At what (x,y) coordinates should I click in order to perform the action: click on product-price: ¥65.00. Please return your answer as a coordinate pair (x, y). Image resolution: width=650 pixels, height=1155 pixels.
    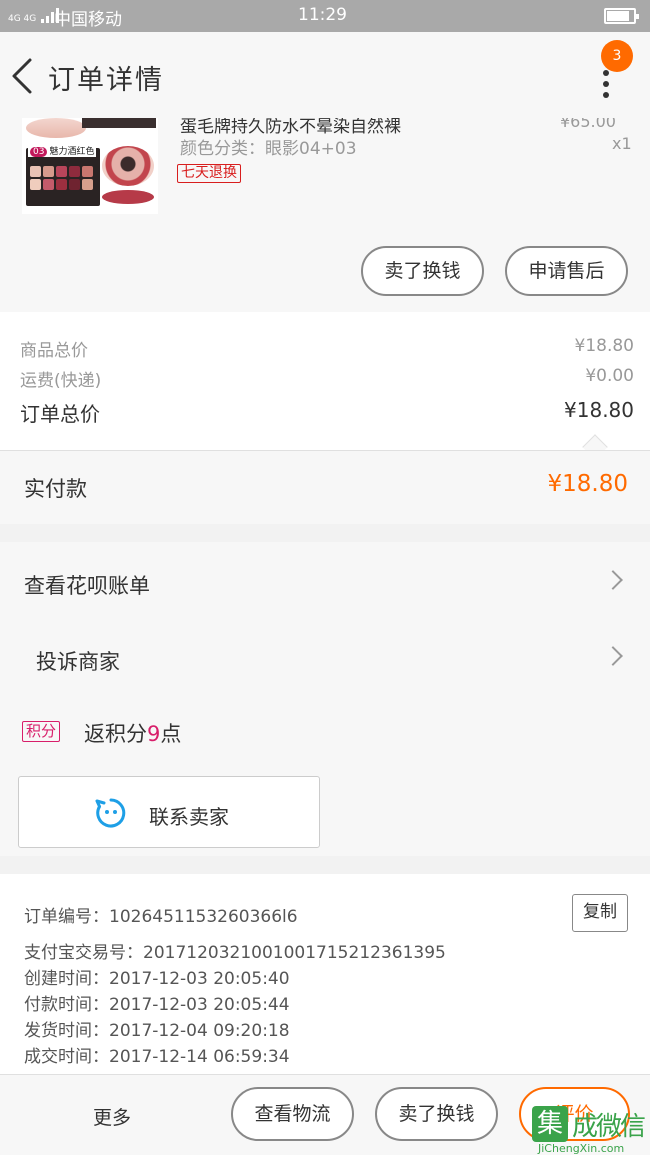
    Looking at the image, I should click on (588, 124).